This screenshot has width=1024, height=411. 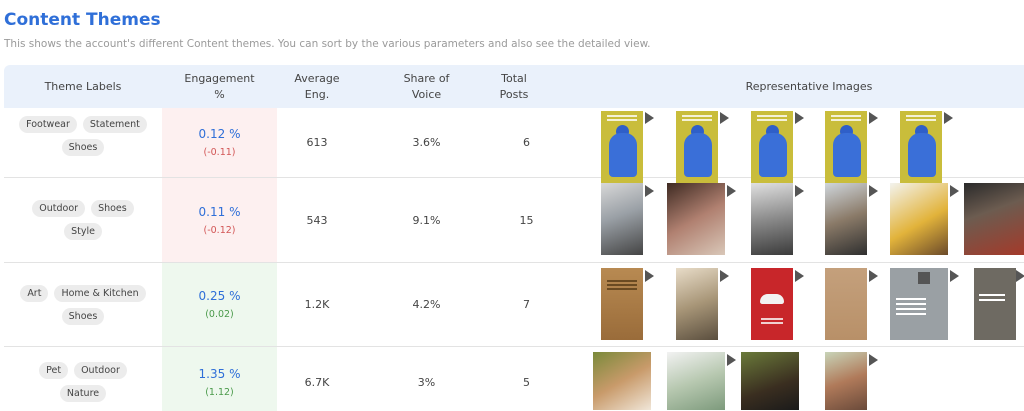 What do you see at coordinates (317, 94) in the screenshot?
I see `column-label: Eng.` at bounding box center [317, 94].